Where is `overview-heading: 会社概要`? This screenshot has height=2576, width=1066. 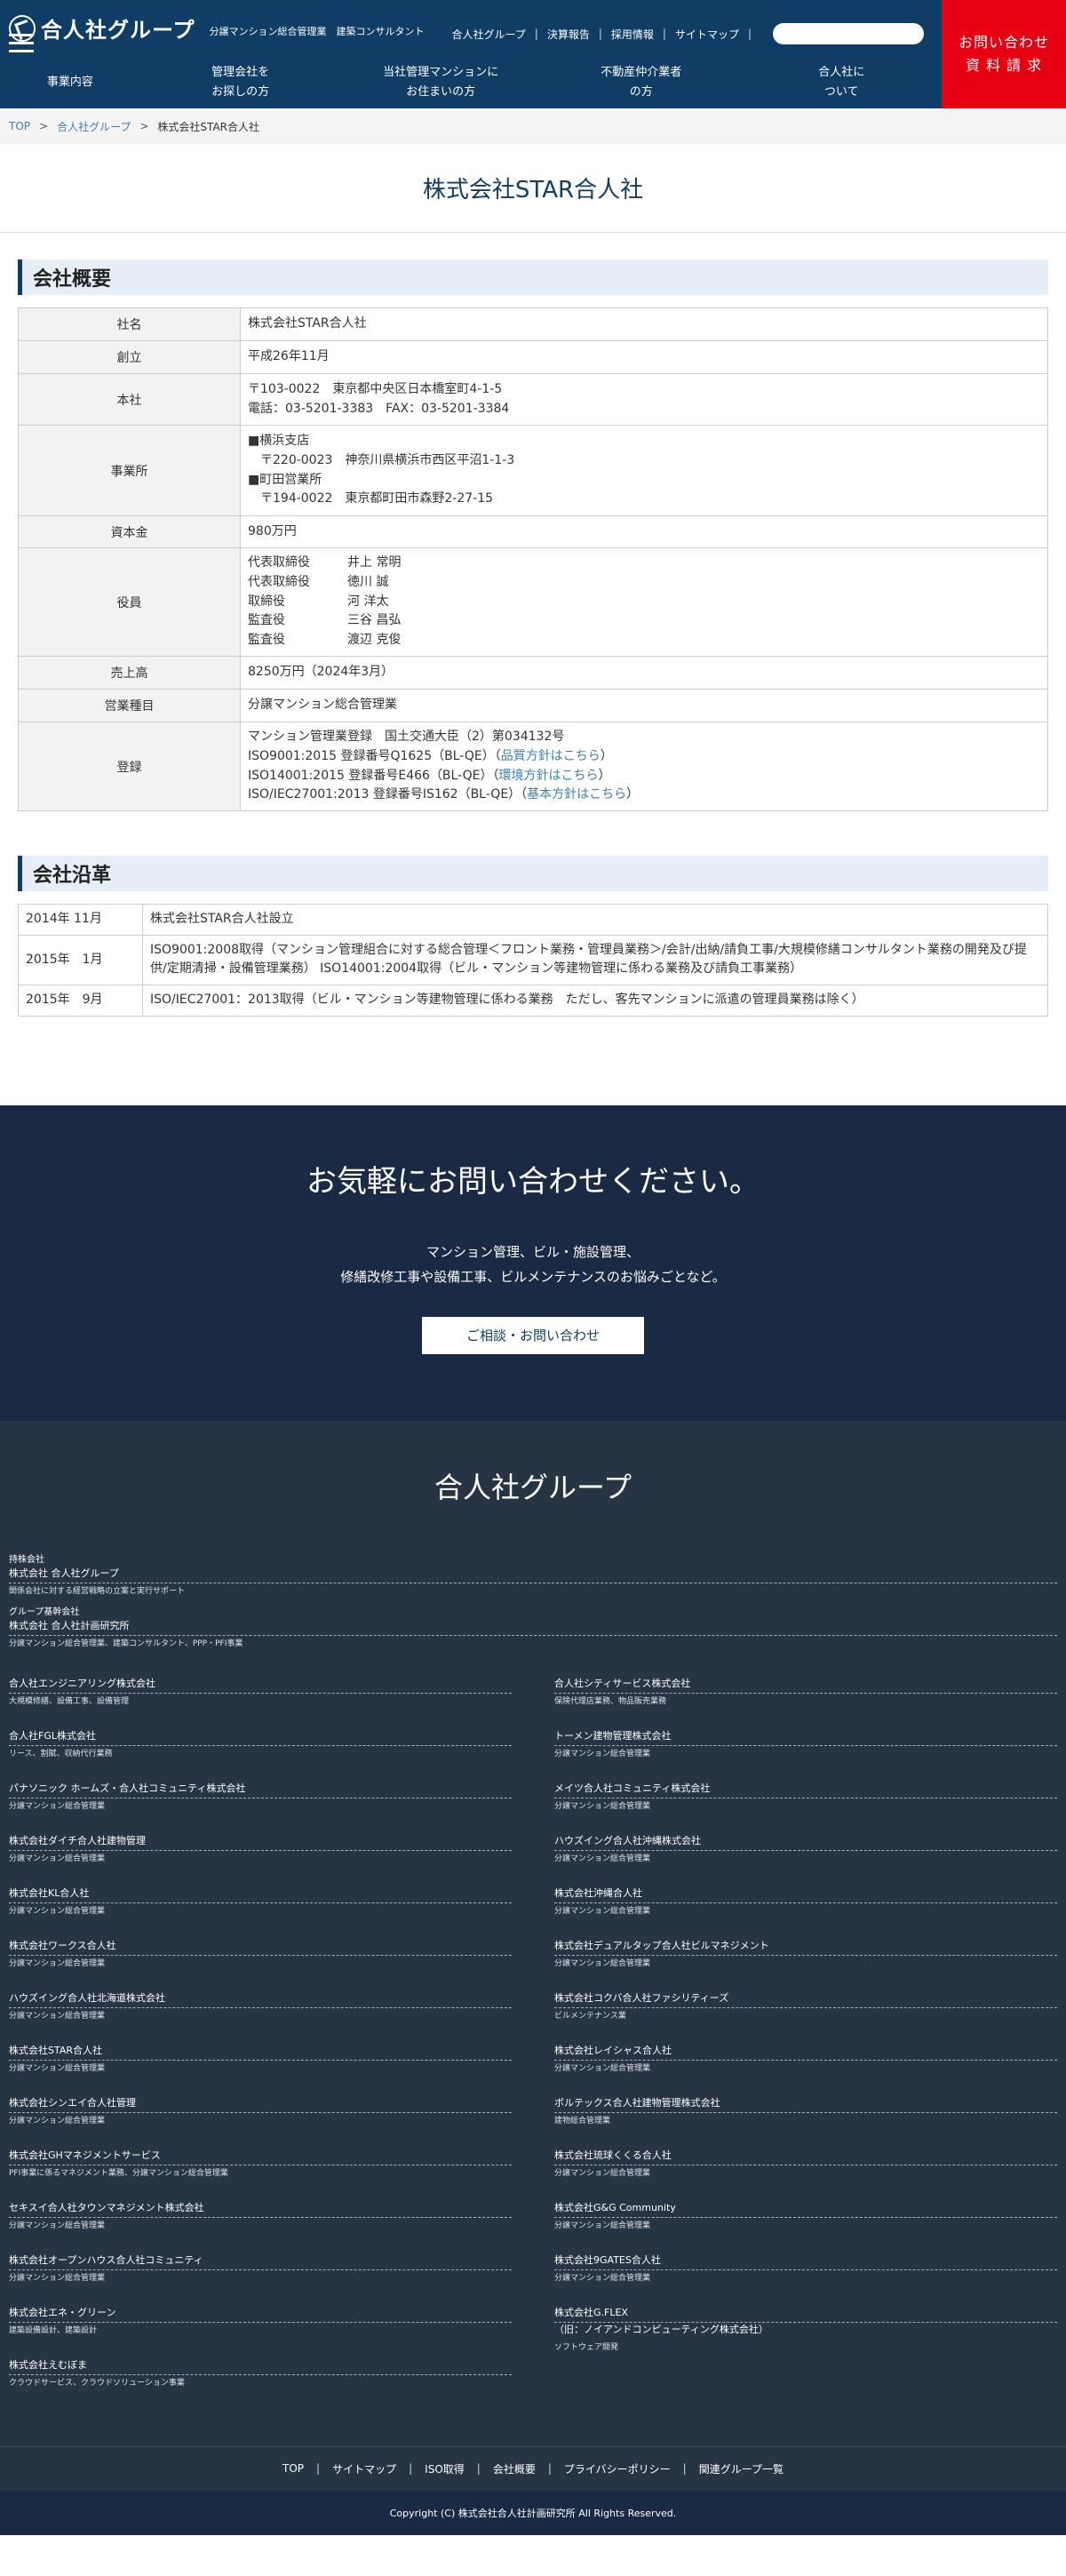 overview-heading: 会社概要 is located at coordinates (533, 277).